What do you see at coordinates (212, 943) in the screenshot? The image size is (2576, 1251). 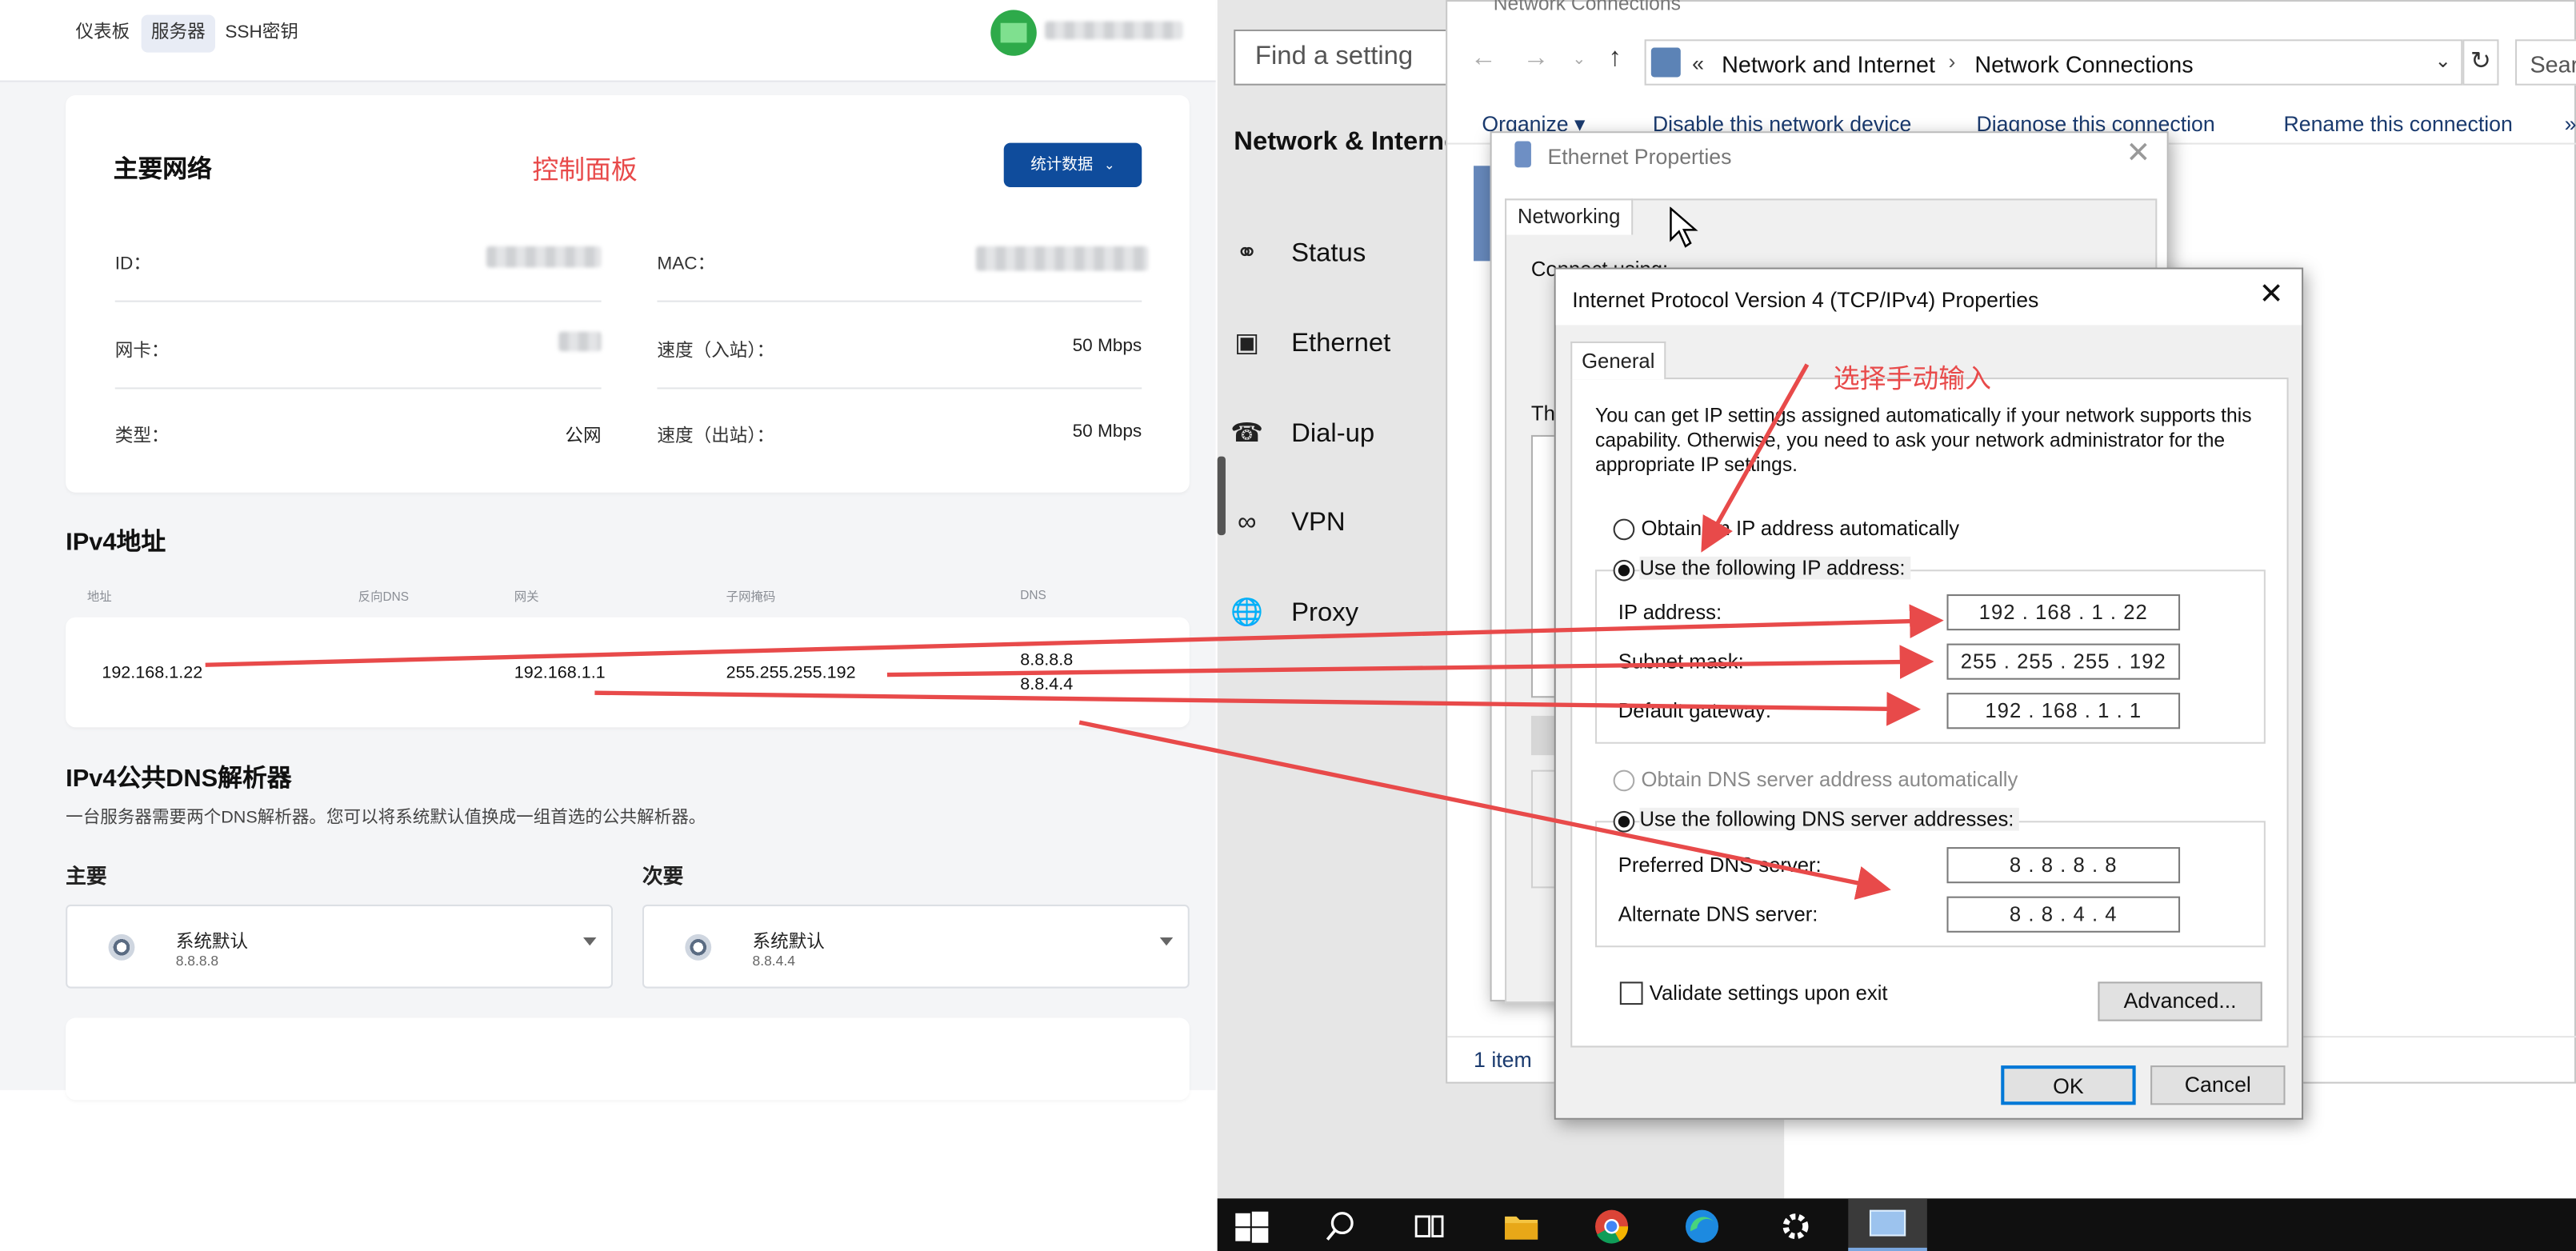 I see `primary-dns-name: 系统默认` at bounding box center [212, 943].